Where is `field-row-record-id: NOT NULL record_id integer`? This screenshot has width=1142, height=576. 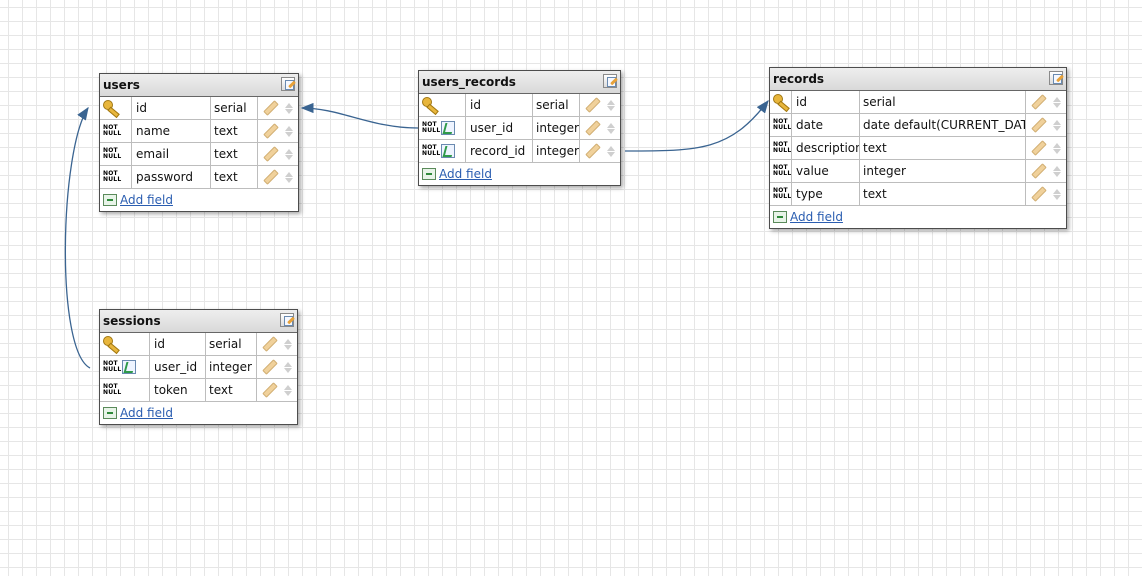
field-row-record-id: NOT NULL record_id integer is located at coordinates (519, 151).